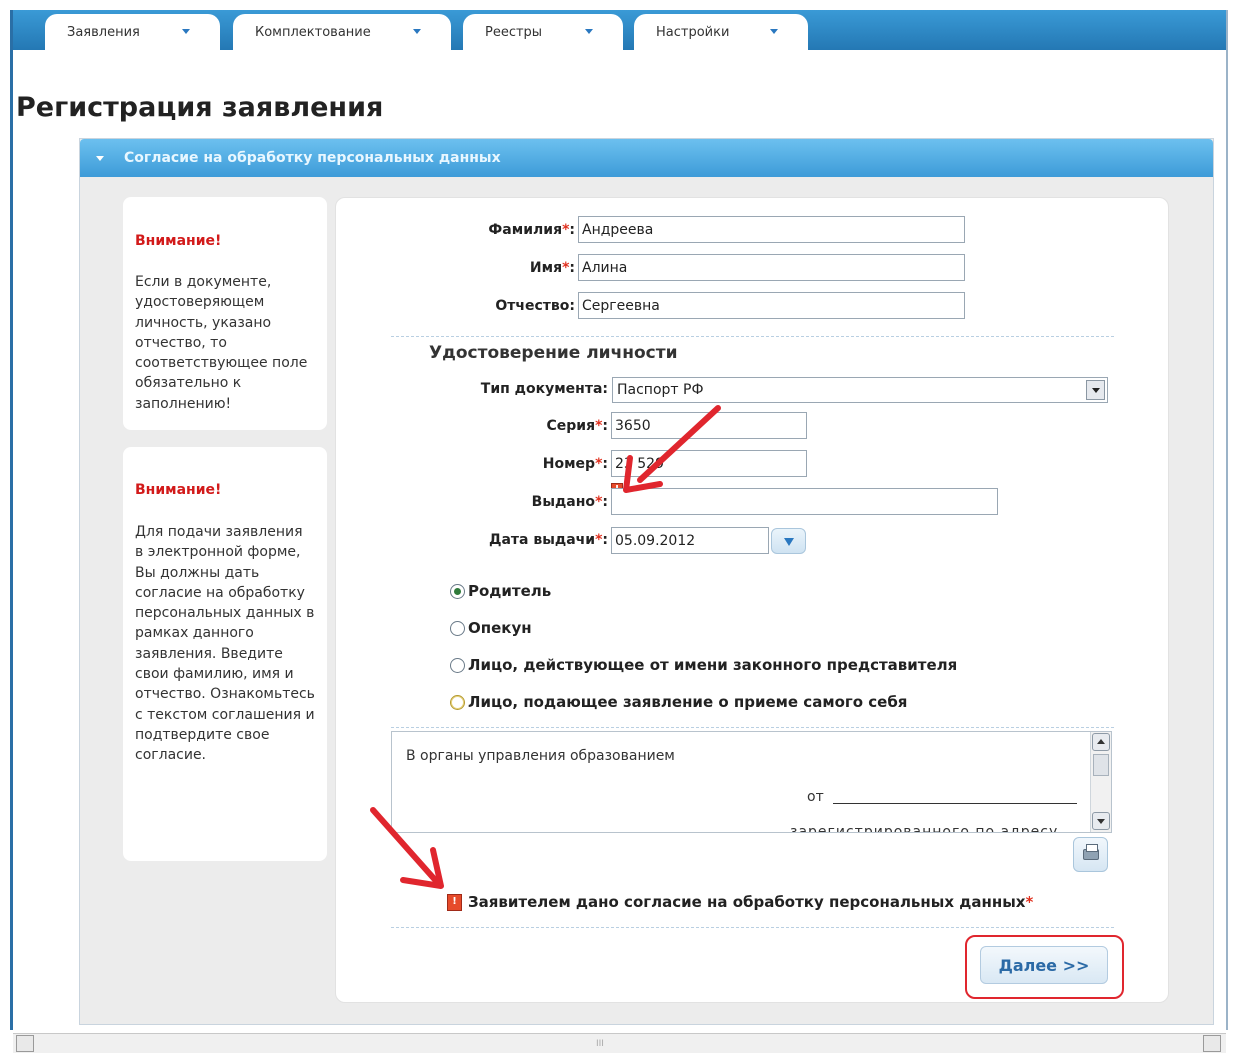 This screenshot has width=1238, height=1054. I want to click on dropdown-arrow-icon, so click(1095, 390).